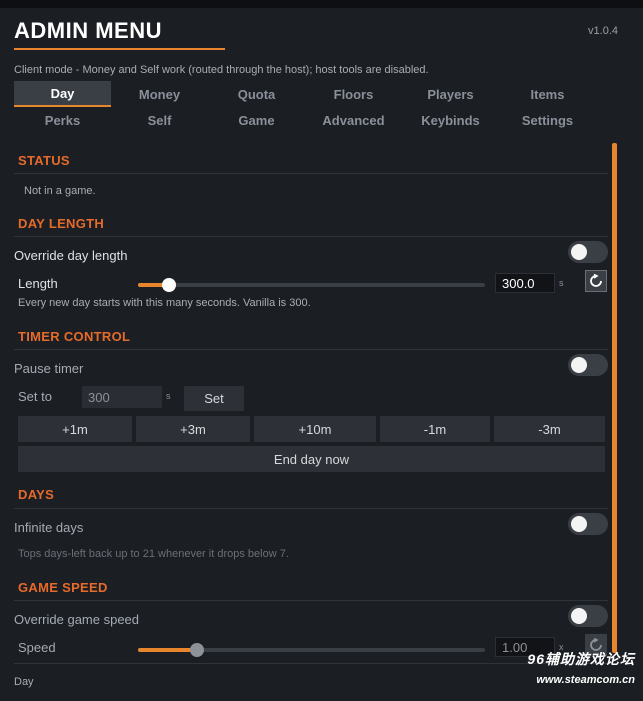  What do you see at coordinates (24, 682) in the screenshot?
I see `footer-tab-label: Day` at bounding box center [24, 682].